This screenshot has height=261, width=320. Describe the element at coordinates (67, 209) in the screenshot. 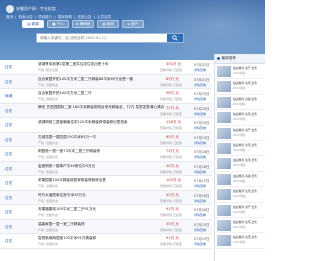

I see `listing-title: 安康福康苑105平米二居二厅91万元` at that location.